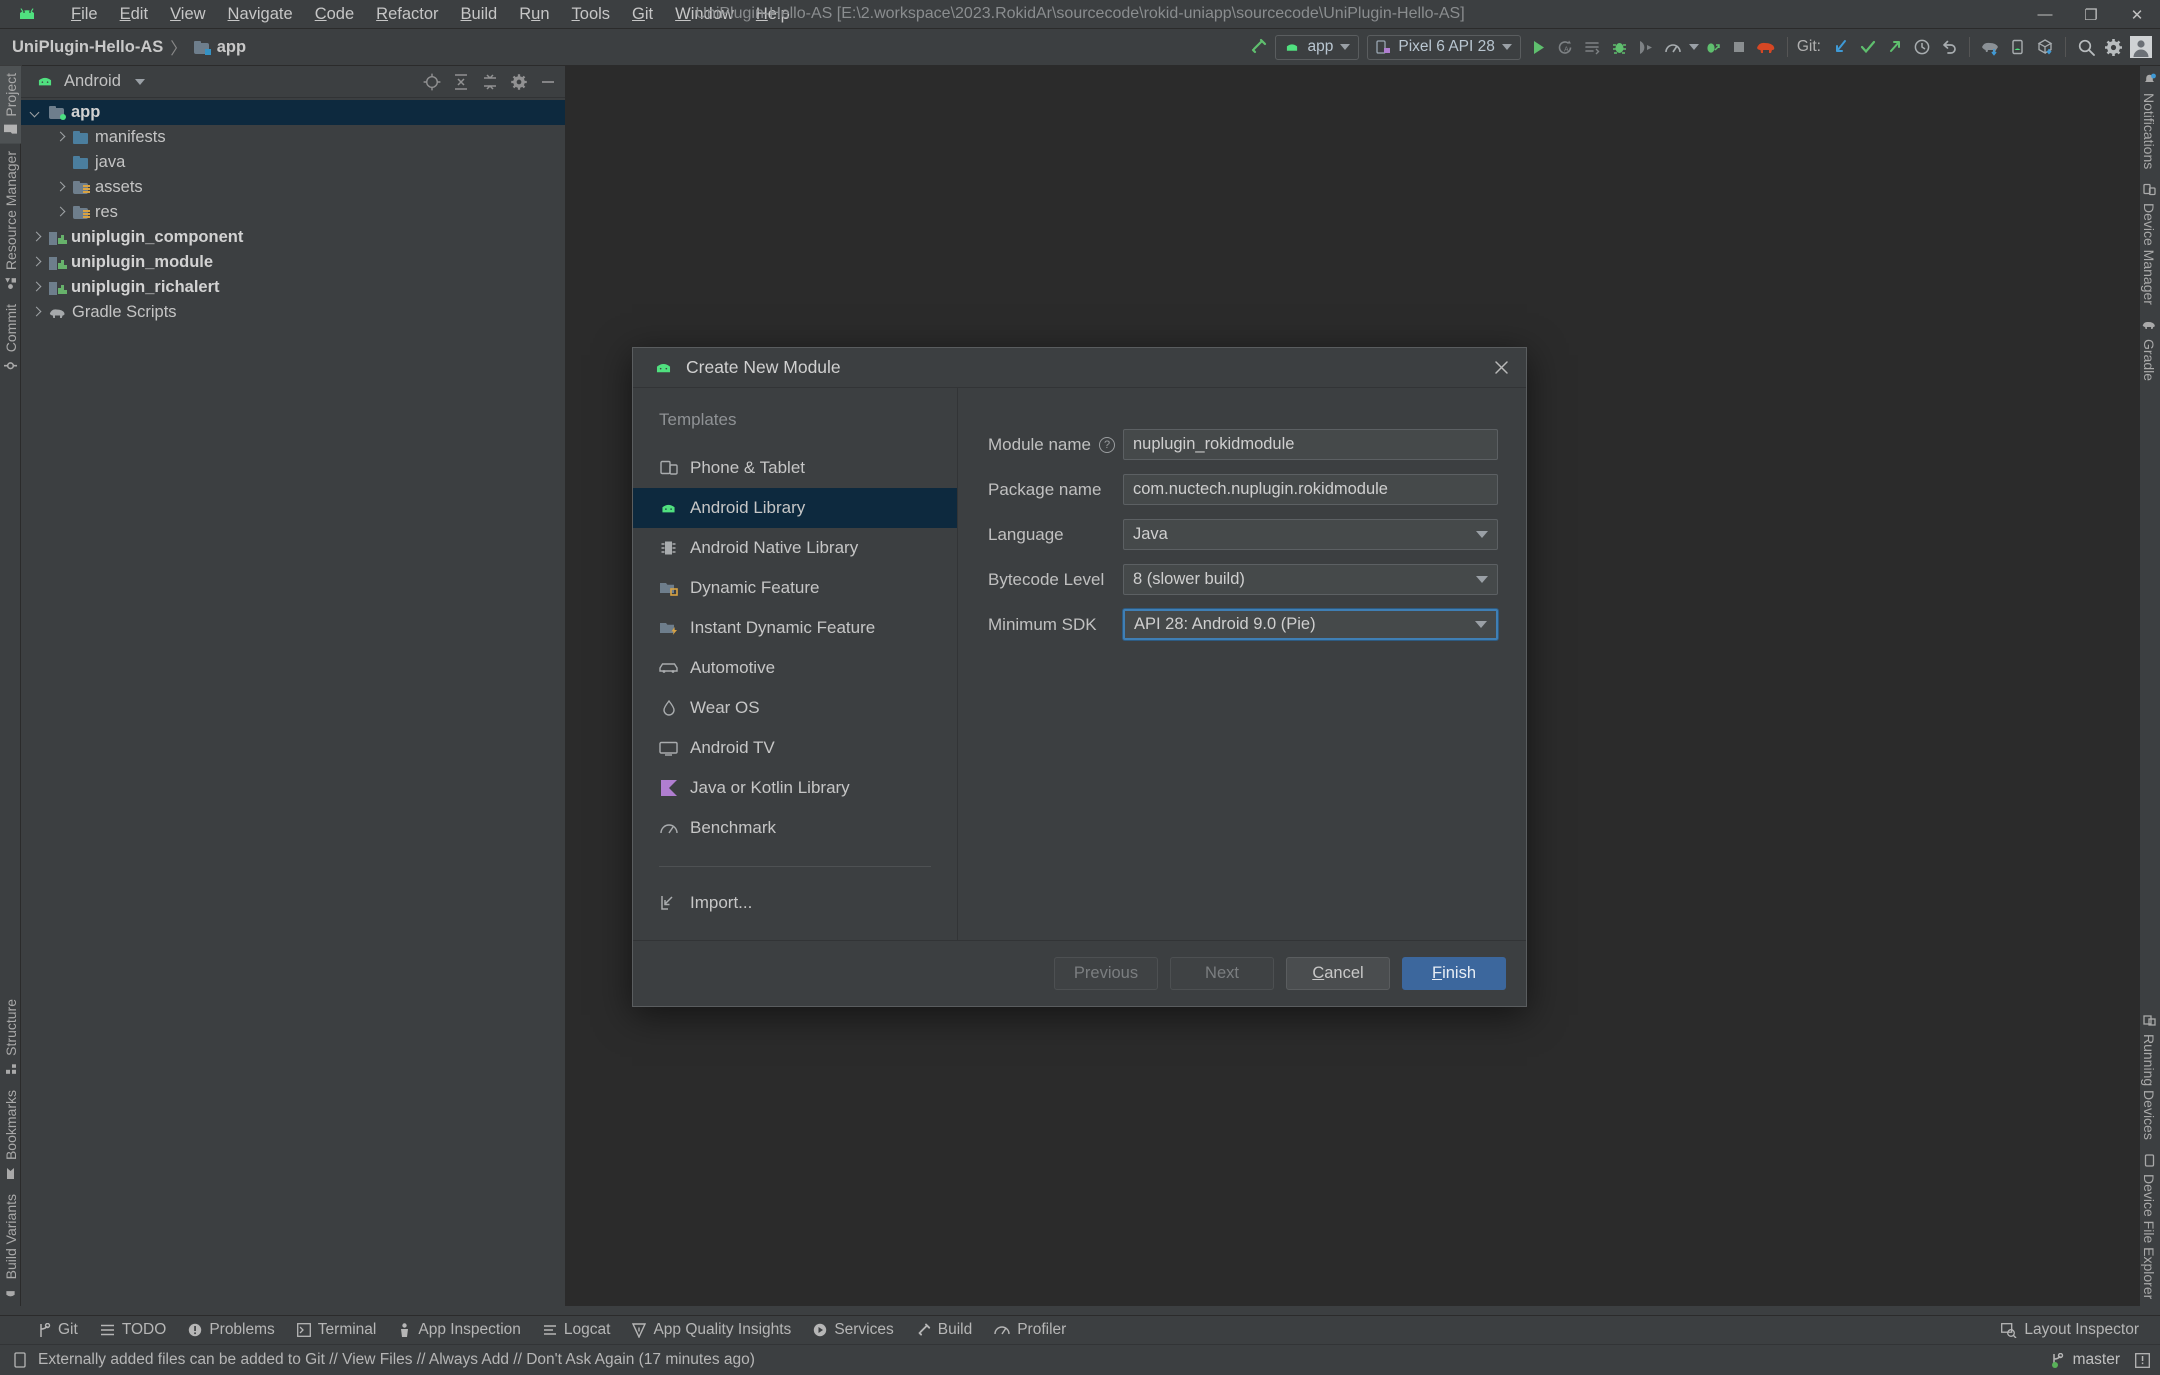  Describe the element at coordinates (519, 82) in the screenshot. I see `gear-icon` at that location.